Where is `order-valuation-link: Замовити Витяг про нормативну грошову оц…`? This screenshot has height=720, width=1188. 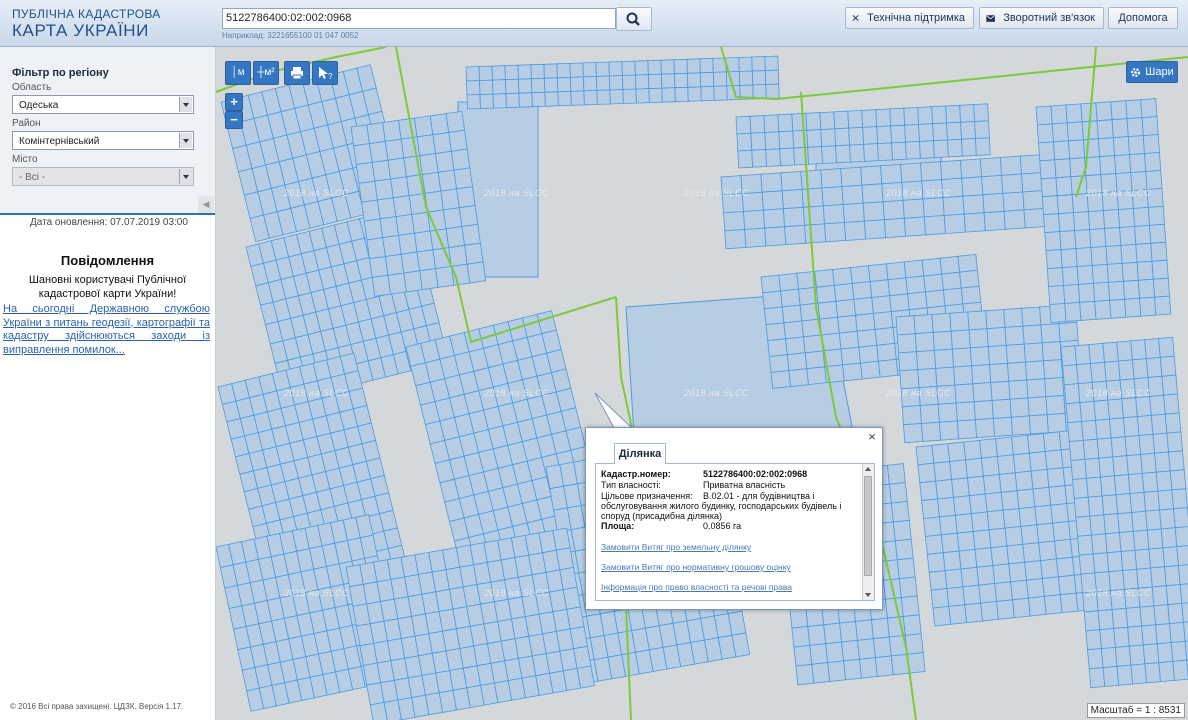 order-valuation-link: Замовити Витяг про нормативну грошову оц… is located at coordinates (696, 567).